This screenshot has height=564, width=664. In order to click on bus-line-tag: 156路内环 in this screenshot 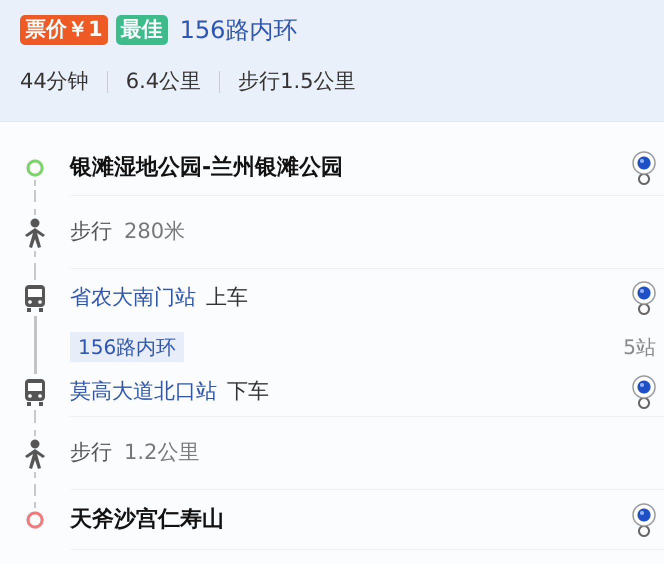, I will do `click(127, 347)`.